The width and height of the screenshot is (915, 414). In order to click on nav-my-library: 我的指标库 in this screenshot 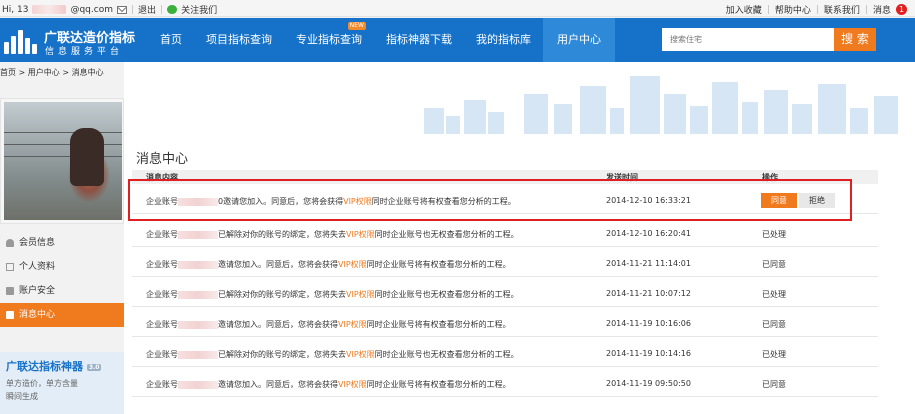, I will do `click(503, 40)`.